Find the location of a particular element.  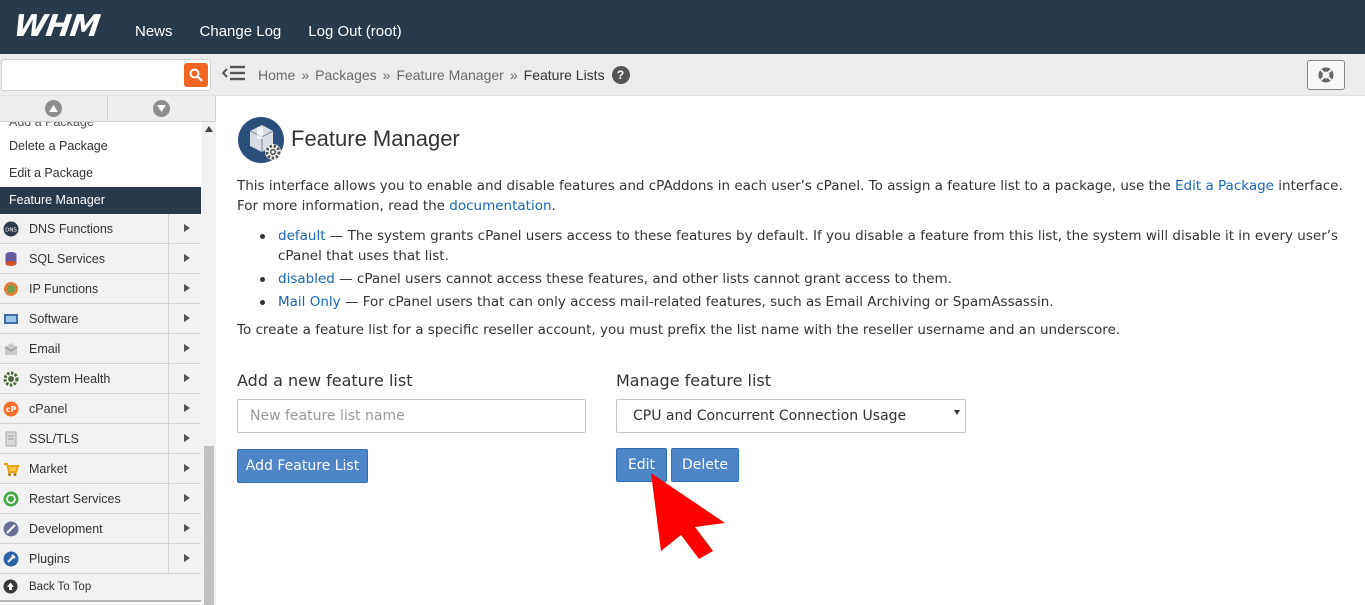

search-icon is located at coordinates (196, 75).